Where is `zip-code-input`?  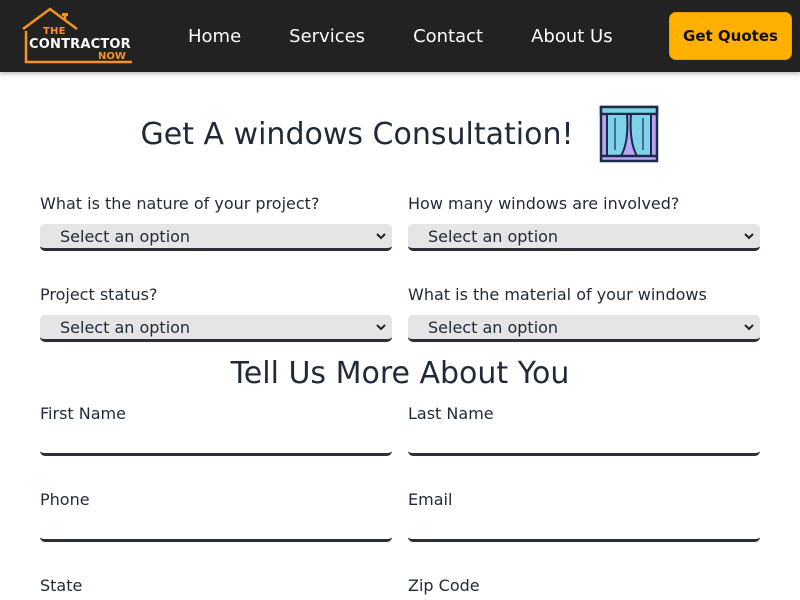 zip-code-input is located at coordinates (584, 598).